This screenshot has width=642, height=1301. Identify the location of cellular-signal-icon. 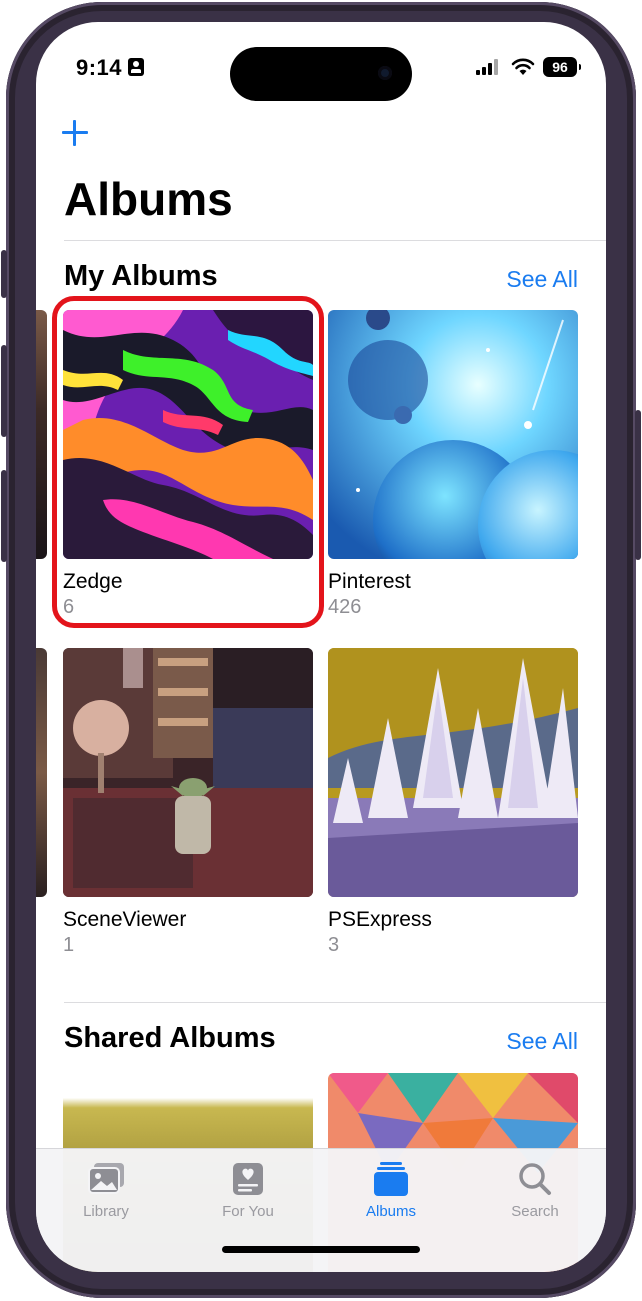
(488, 67).